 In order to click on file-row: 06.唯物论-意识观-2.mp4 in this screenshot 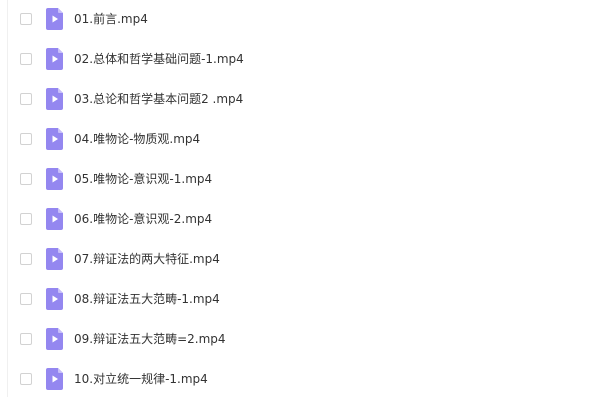, I will do `click(303, 220)`.